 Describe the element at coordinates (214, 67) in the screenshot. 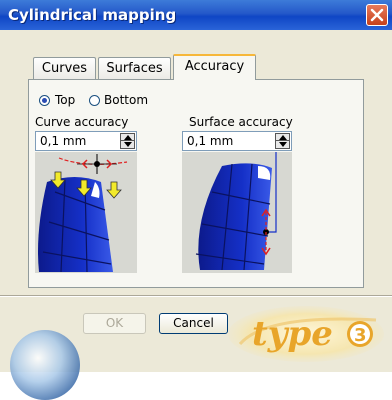

I see `tab-accuracy: Accuracy` at that location.